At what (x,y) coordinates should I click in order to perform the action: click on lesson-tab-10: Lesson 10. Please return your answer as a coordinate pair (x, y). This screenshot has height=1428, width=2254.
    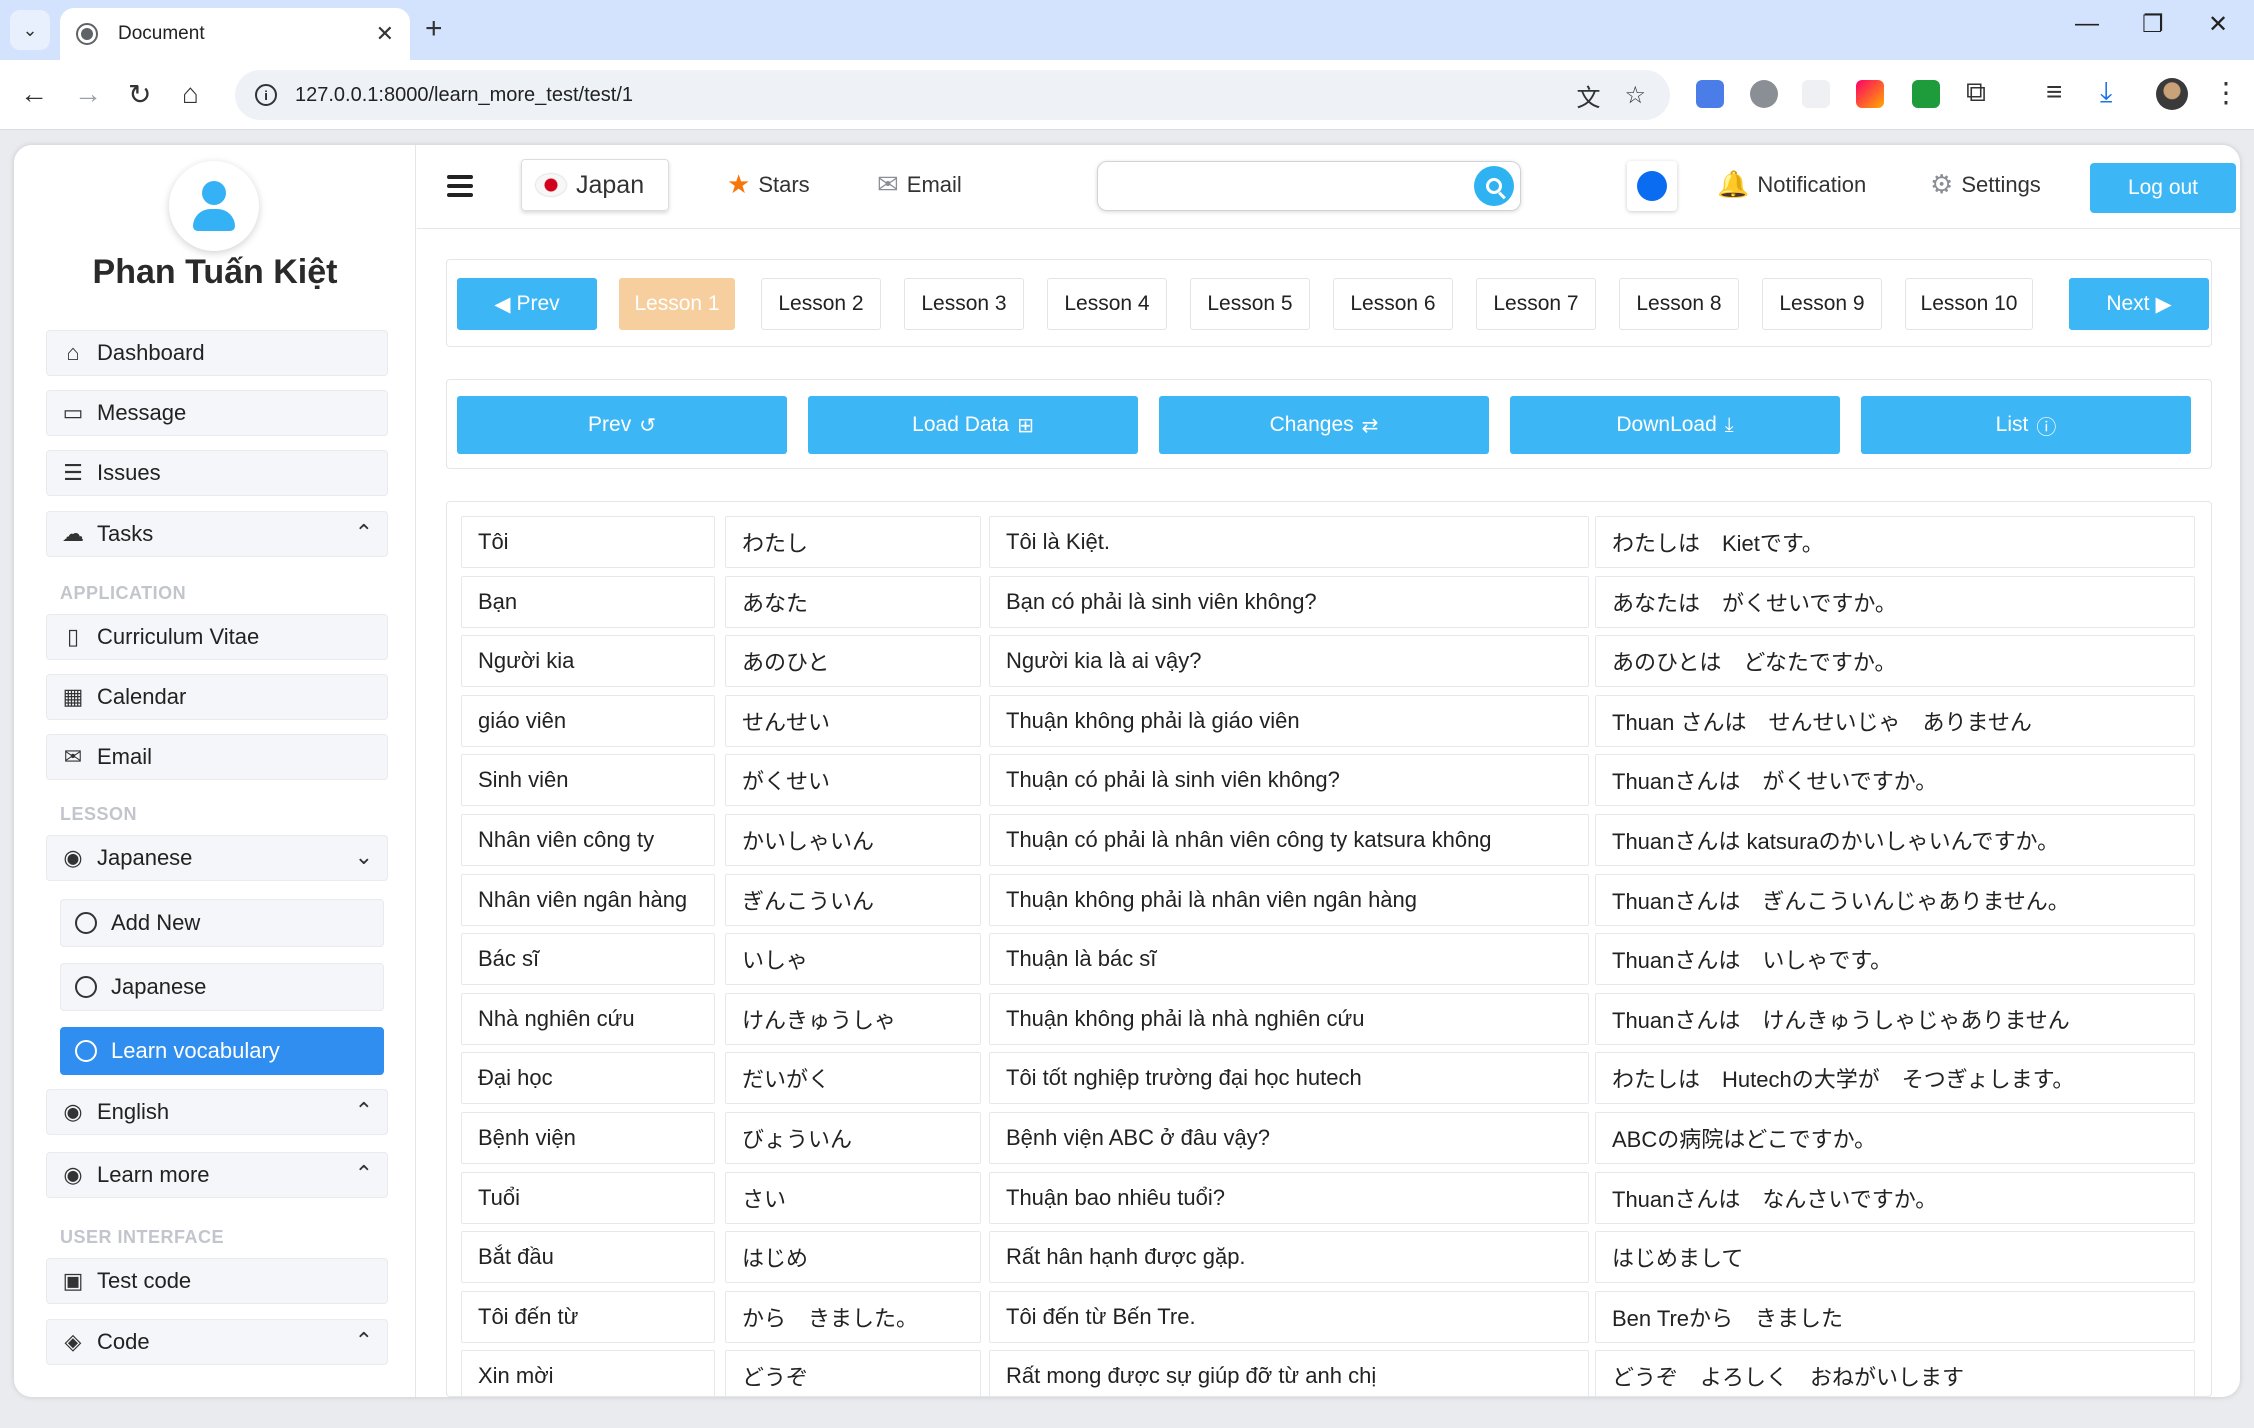
    Looking at the image, I should click on (1969, 304).